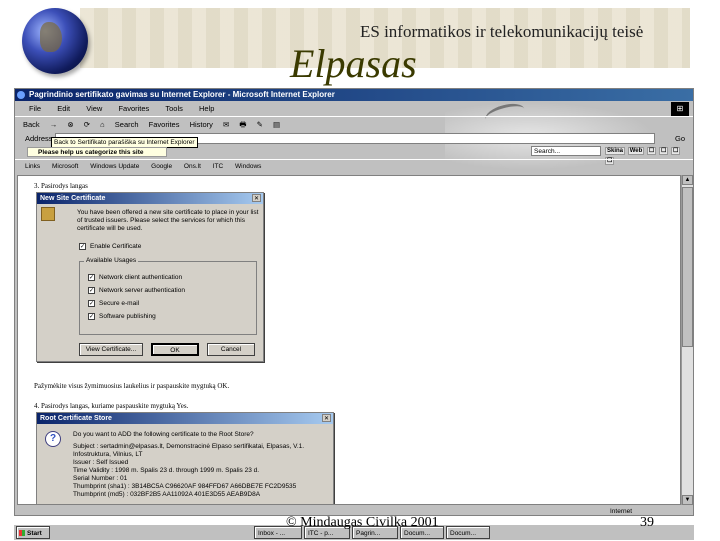 This screenshot has width=720, height=541. Describe the element at coordinates (55, 41) in the screenshot. I see `globe-icon` at that location.